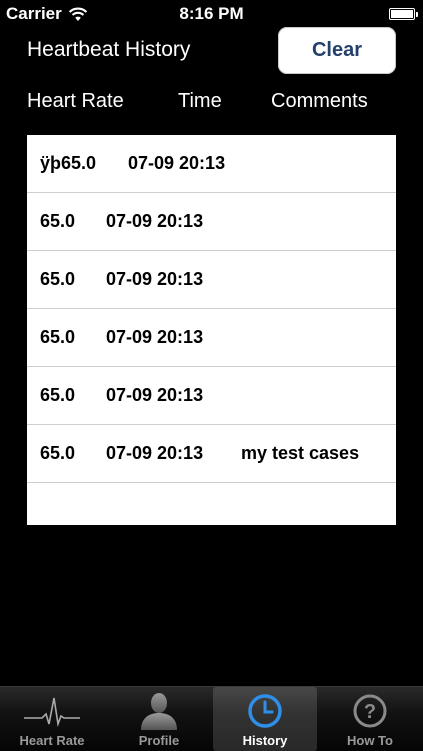  I want to click on status-left: Carrier, so click(44, 14).